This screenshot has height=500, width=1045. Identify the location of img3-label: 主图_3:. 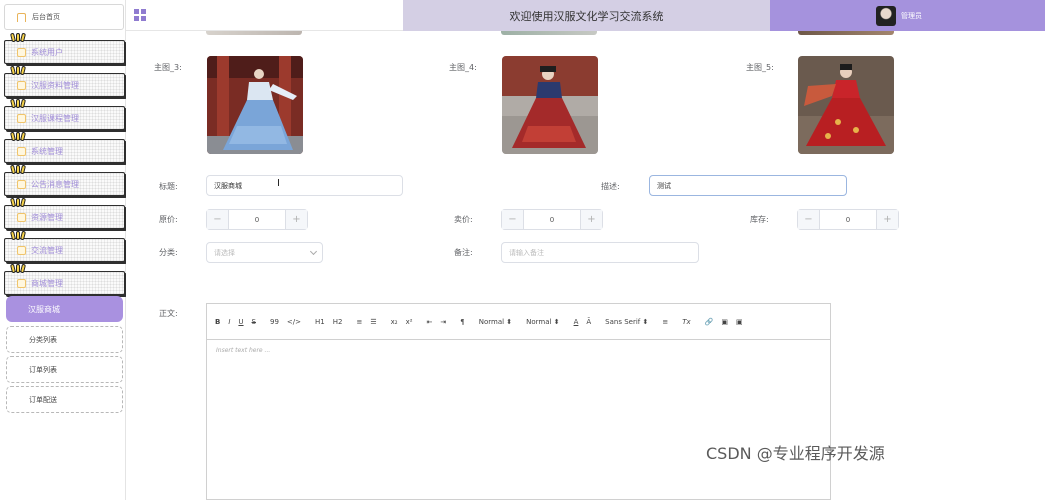
(168, 67).